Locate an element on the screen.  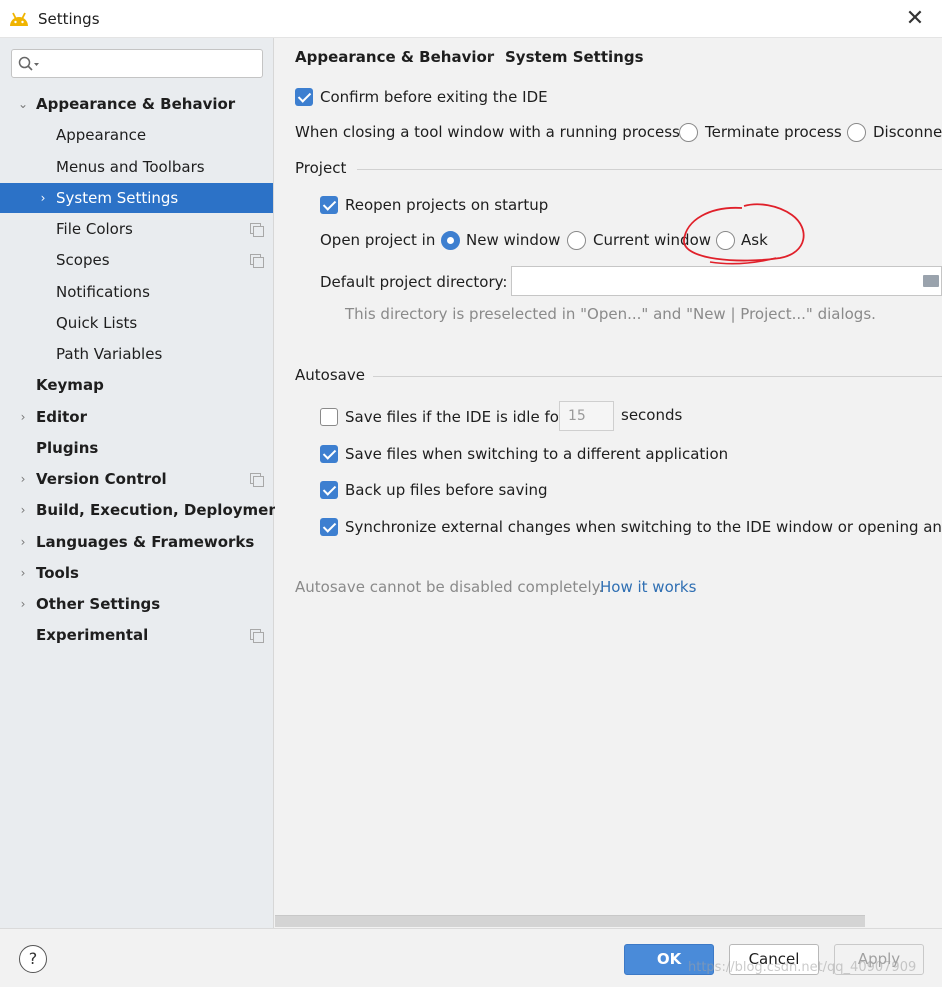
idle-seconds-input: 15 is located at coordinates (586, 416).